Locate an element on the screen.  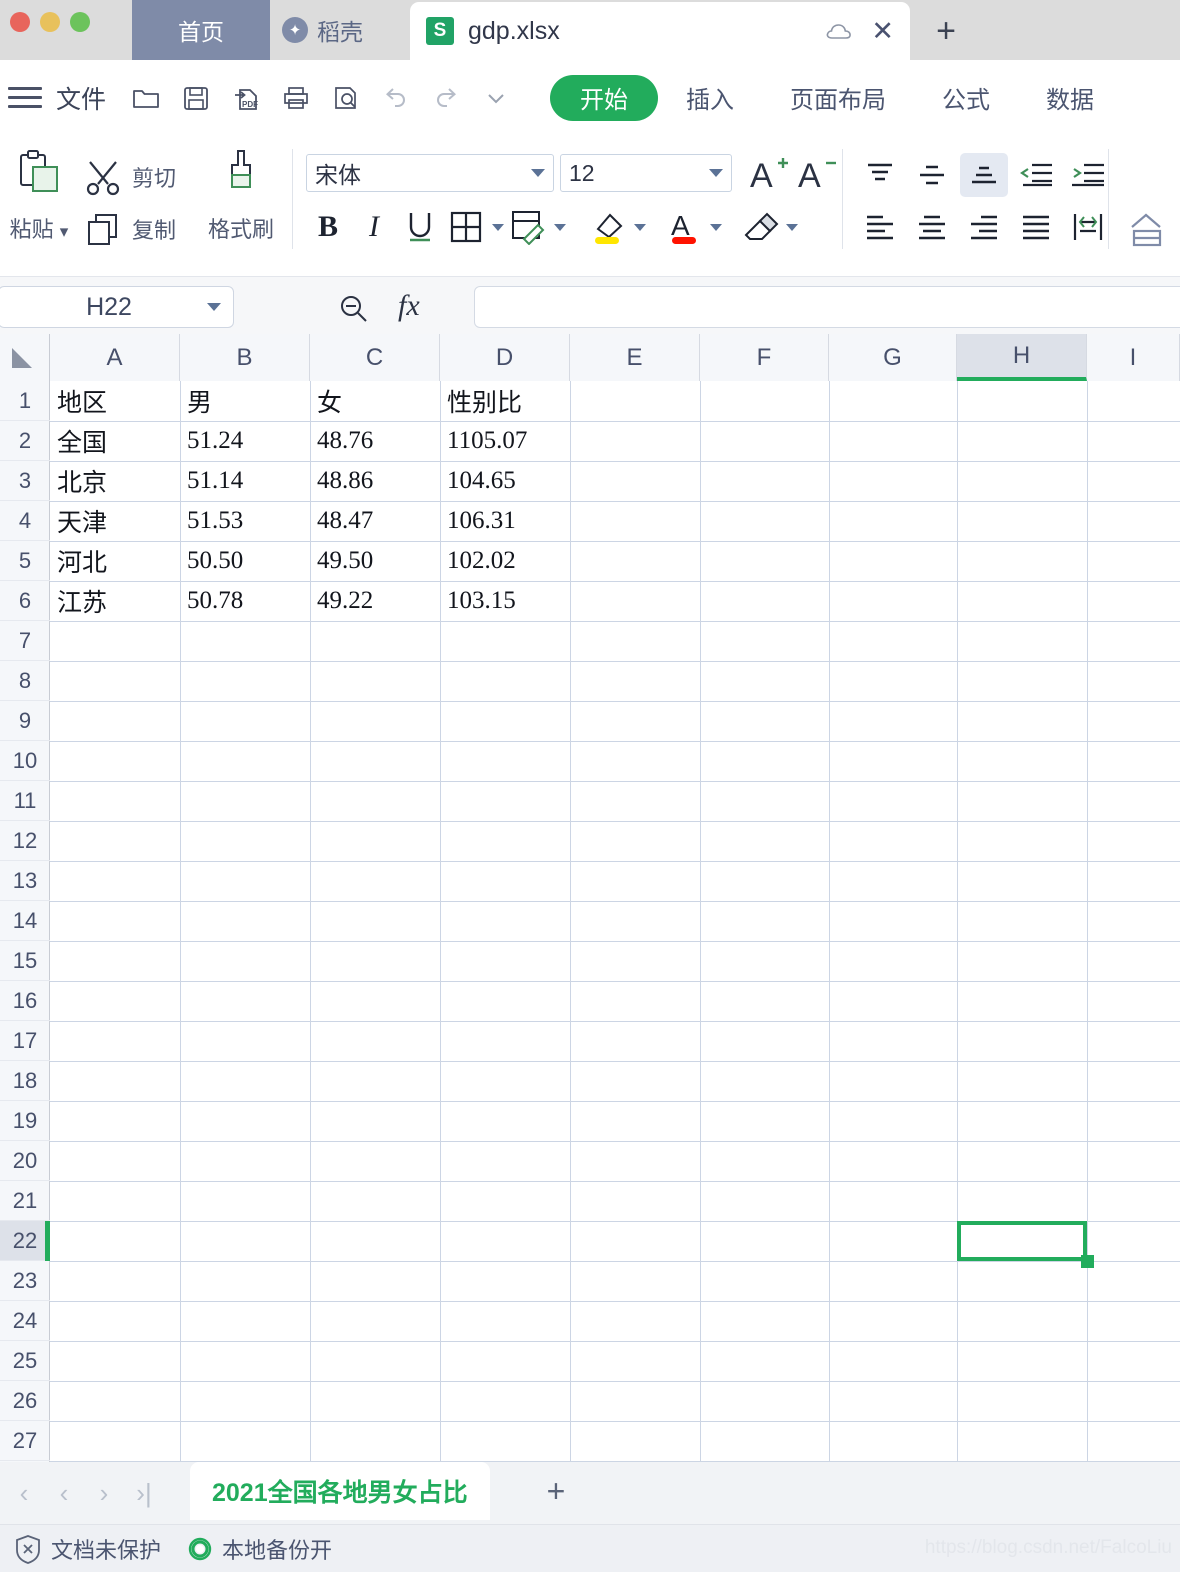
row-header-19: 19 is located at coordinates (25, 1121).